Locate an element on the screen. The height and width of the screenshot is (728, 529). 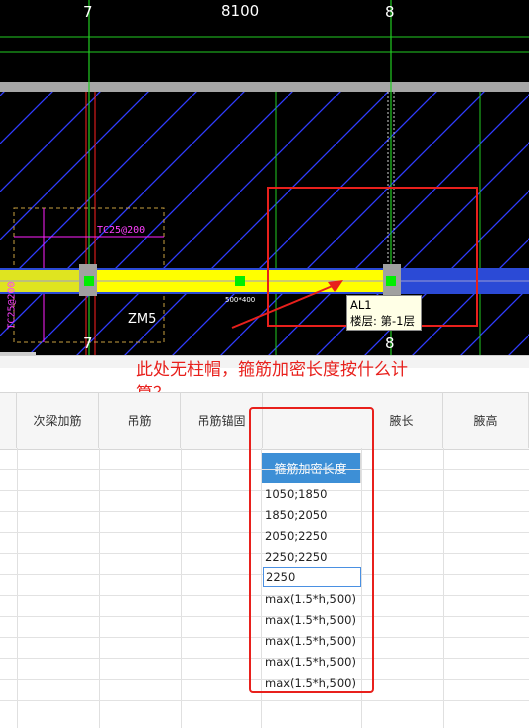
header-secondary-beam-bars: 次梁加筋 is located at coordinates (58, 420).